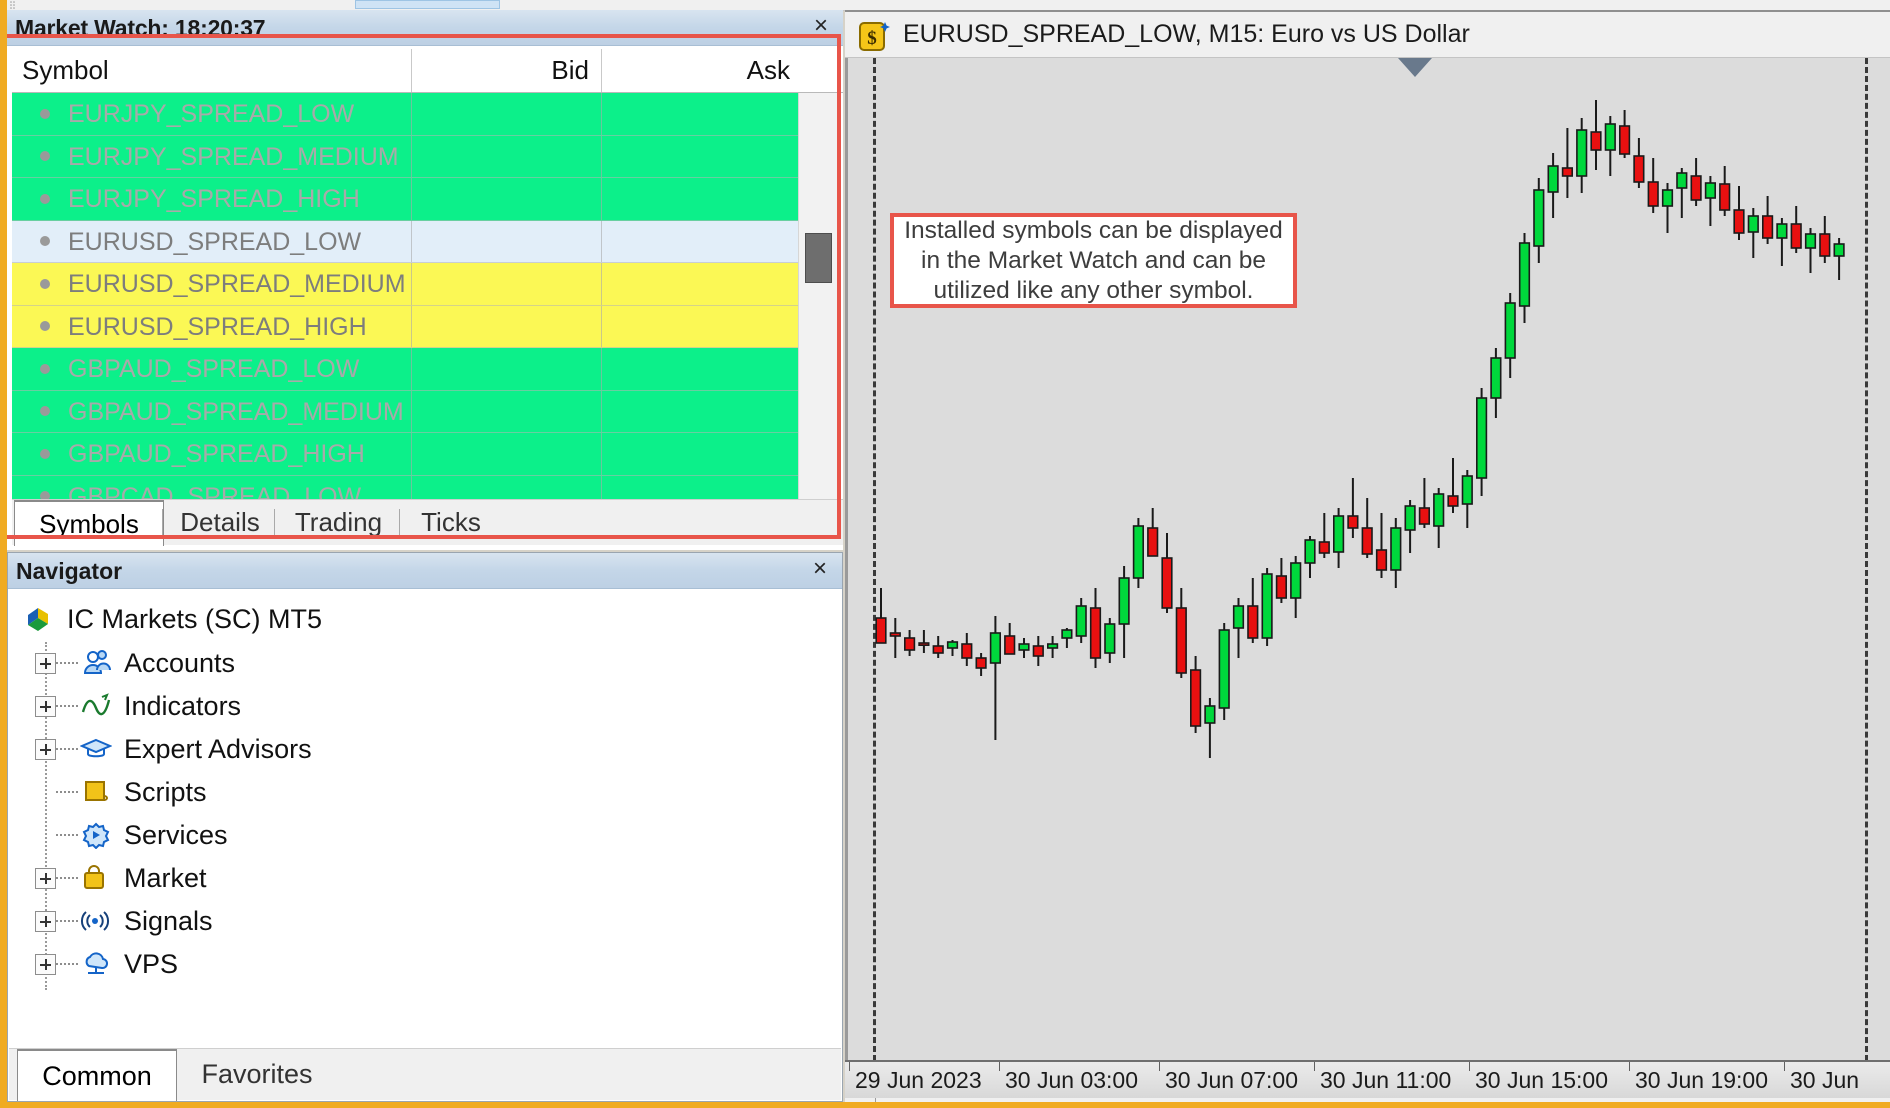 This screenshot has height=1108, width=1890. Describe the element at coordinates (407, 156) in the screenshot. I see `table-row: EURJPY_SPREAD_MEDIUM` at that location.